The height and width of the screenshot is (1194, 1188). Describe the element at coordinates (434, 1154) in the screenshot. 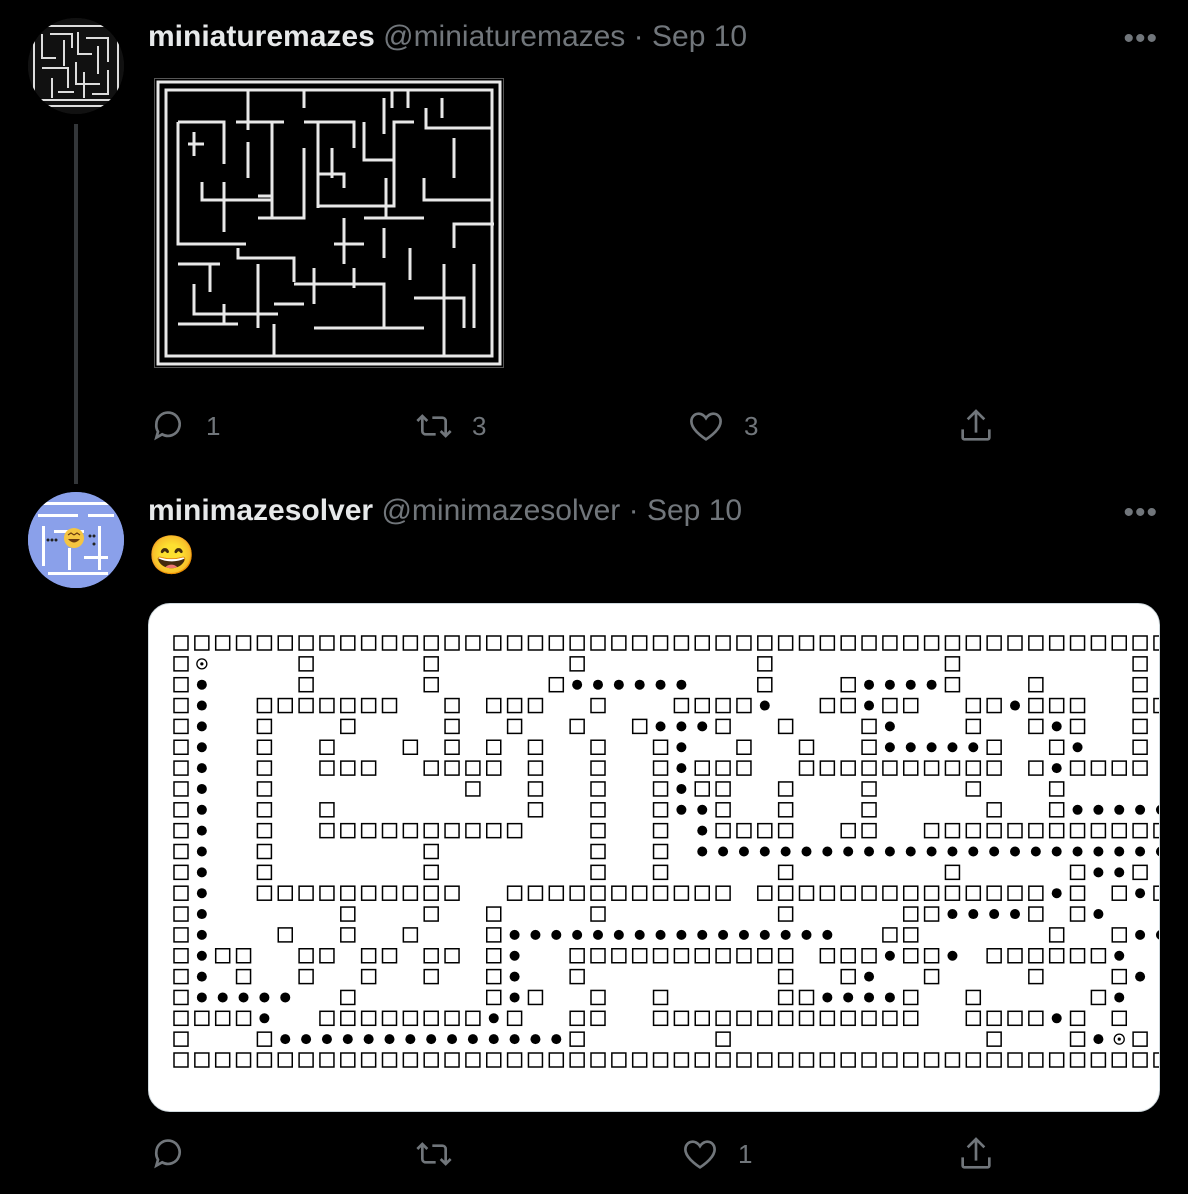

I see `retweet-icon` at that location.